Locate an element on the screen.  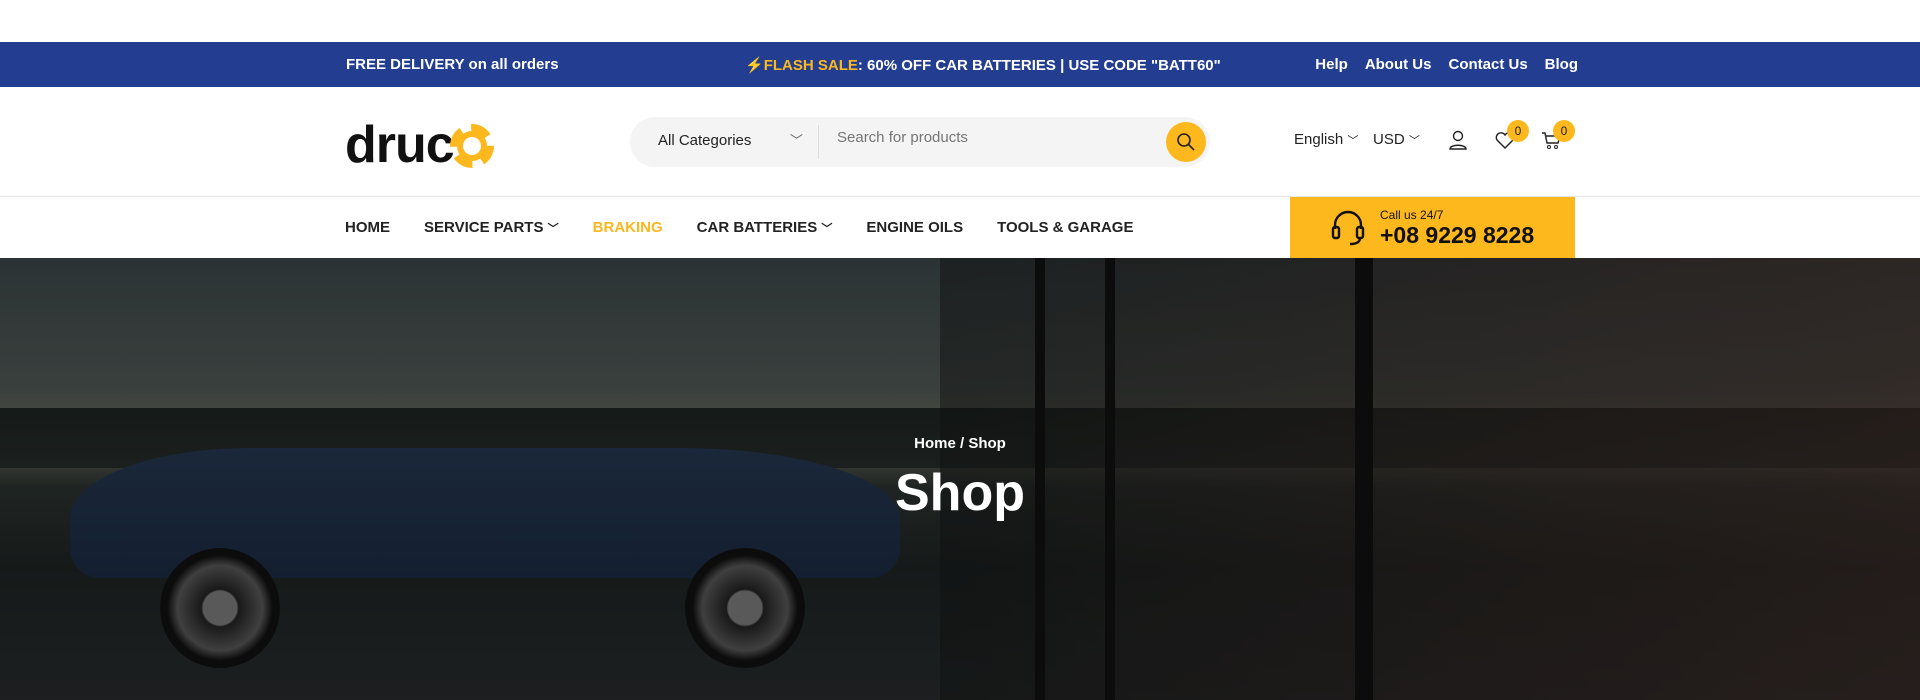
call-us-box: Call us 24/7 +08 9229 8228 is located at coordinates (1432, 227).